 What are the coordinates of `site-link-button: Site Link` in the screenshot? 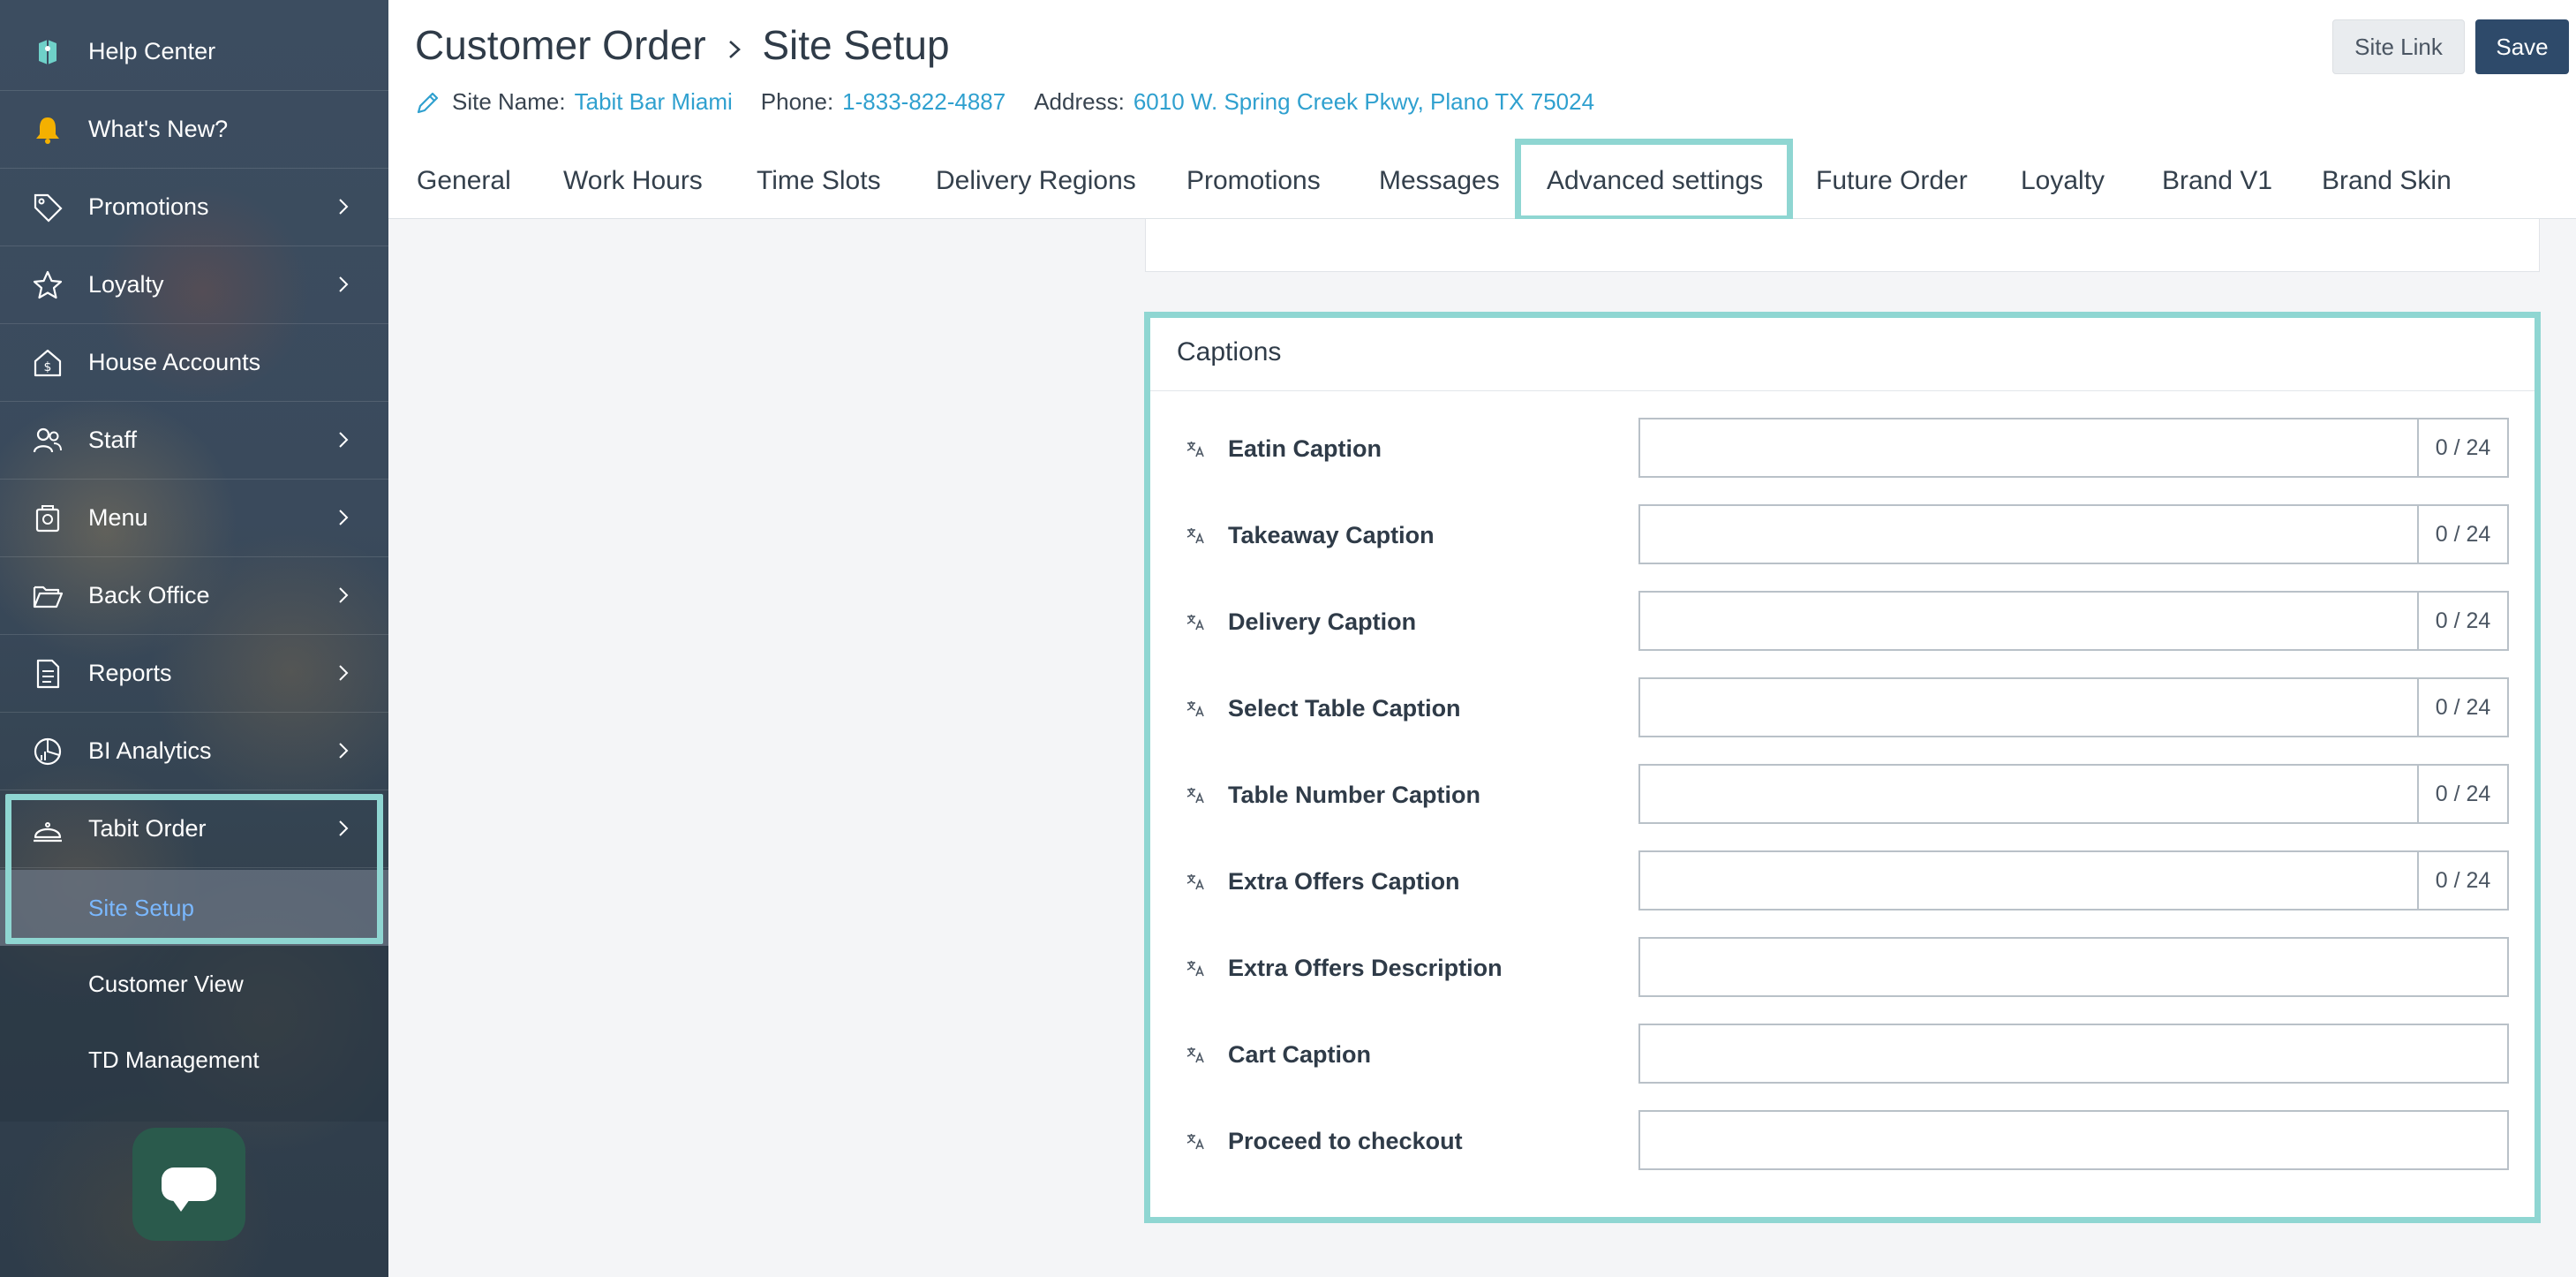 It's located at (2399, 46).